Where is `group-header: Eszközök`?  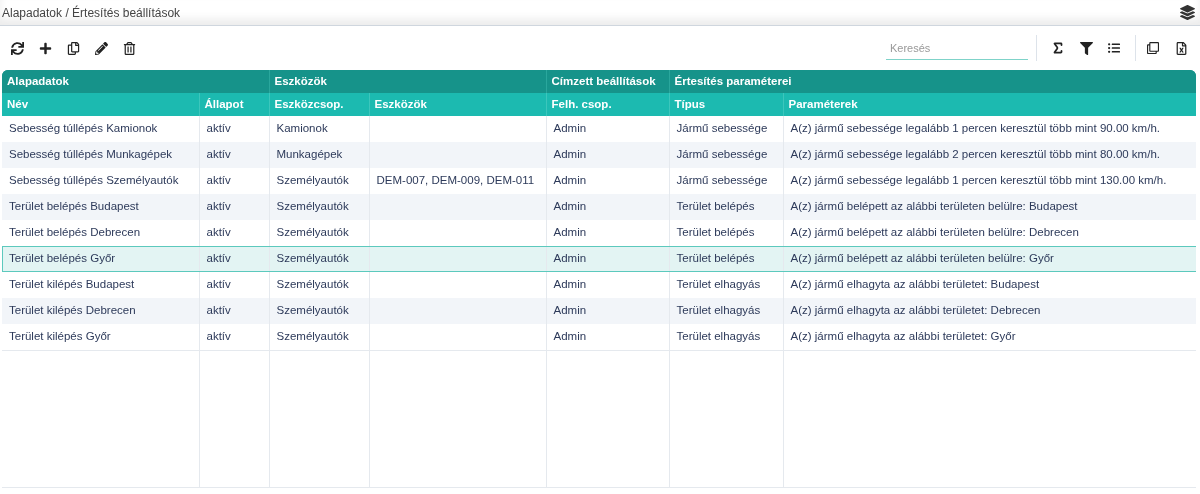 group-header: Eszközök is located at coordinates (407, 81).